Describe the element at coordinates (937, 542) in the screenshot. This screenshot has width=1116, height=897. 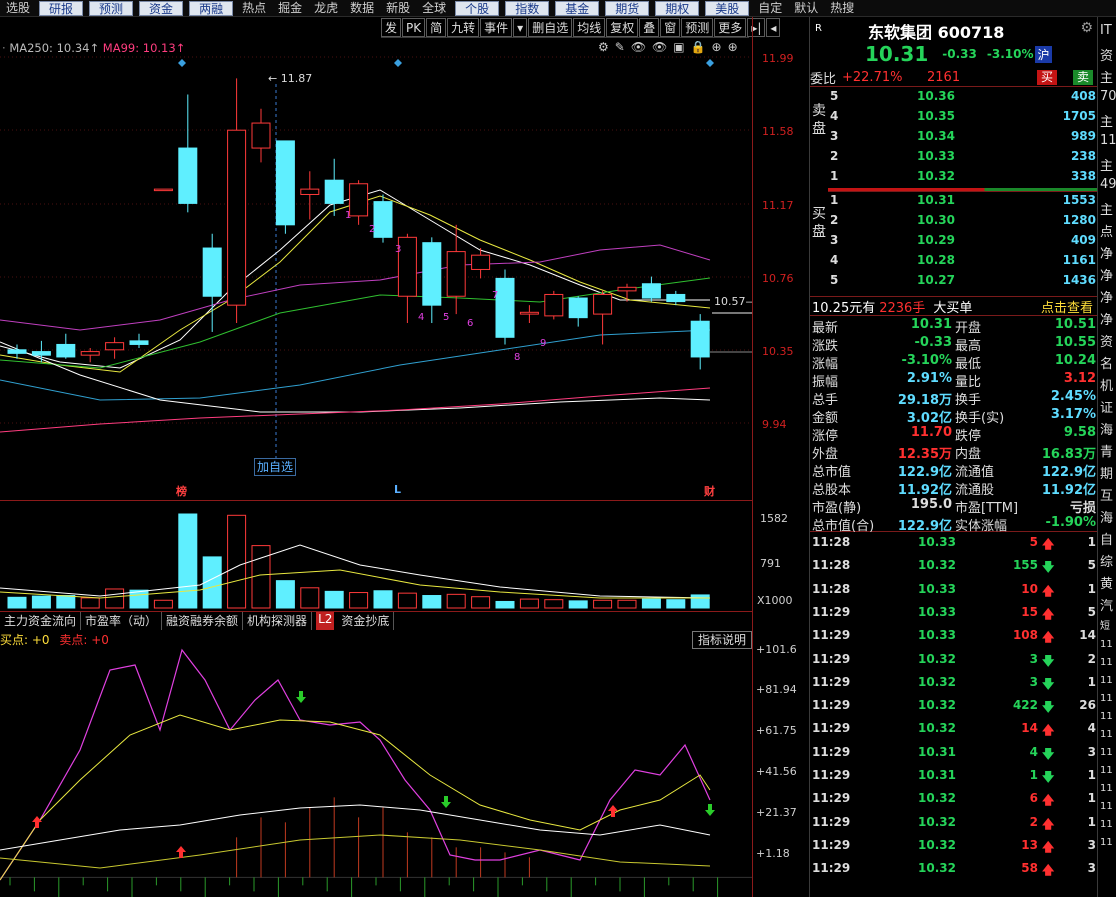
I see `tick-price: 10.33` at that location.